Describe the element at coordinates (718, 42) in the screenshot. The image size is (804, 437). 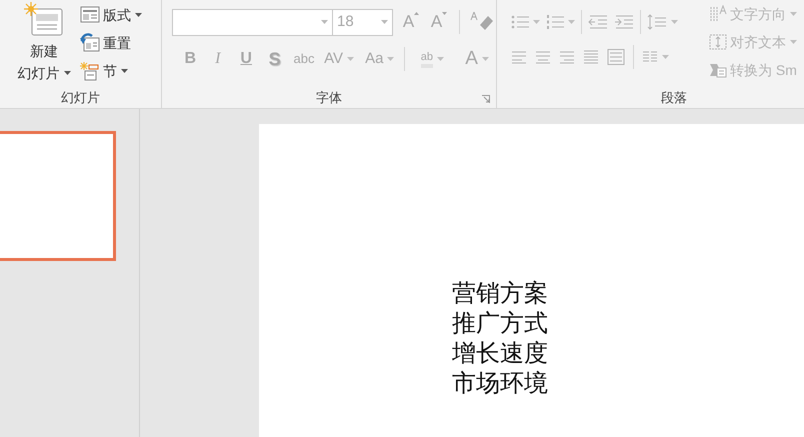
I see `align-icon` at that location.